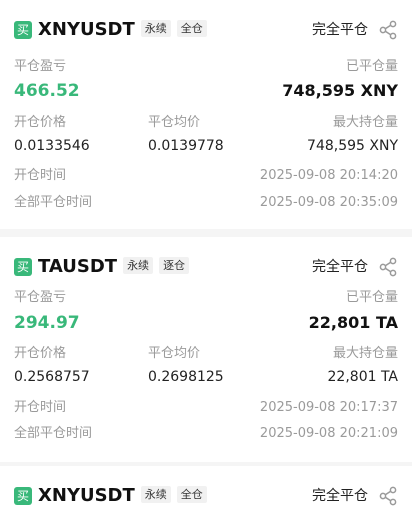 The width and height of the screenshot is (412, 523). What do you see at coordinates (206, 268) in the screenshot?
I see `position-header: 买 TAUSDT 永续 逐仓 完全平仓` at bounding box center [206, 268].